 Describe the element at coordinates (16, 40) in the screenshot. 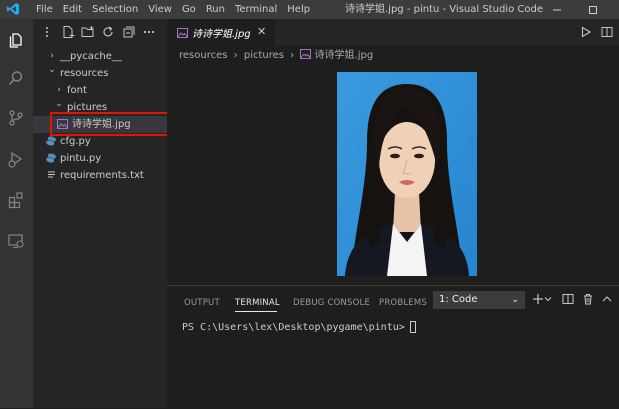

I see `explorer-icon` at that location.